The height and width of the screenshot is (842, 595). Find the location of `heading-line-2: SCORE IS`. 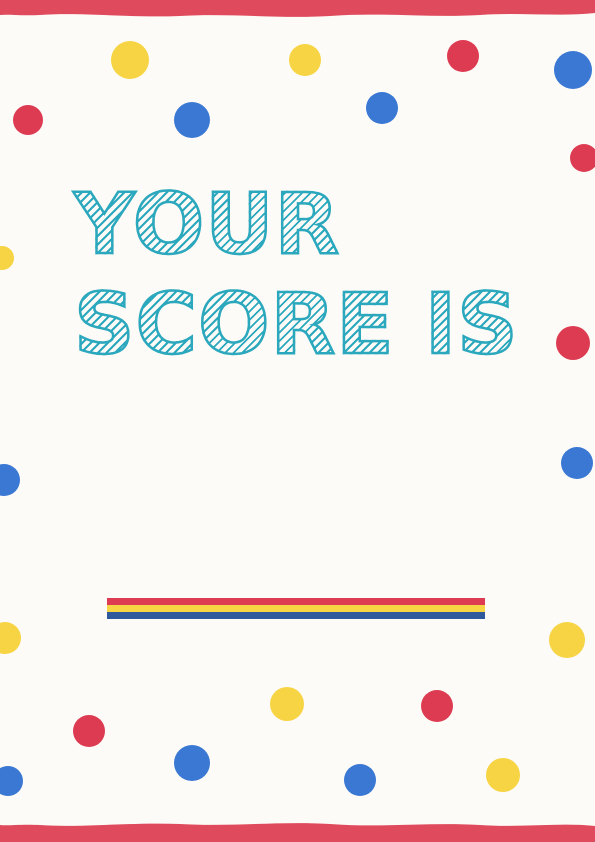

heading-line-2: SCORE IS is located at coordinates (296, 324).